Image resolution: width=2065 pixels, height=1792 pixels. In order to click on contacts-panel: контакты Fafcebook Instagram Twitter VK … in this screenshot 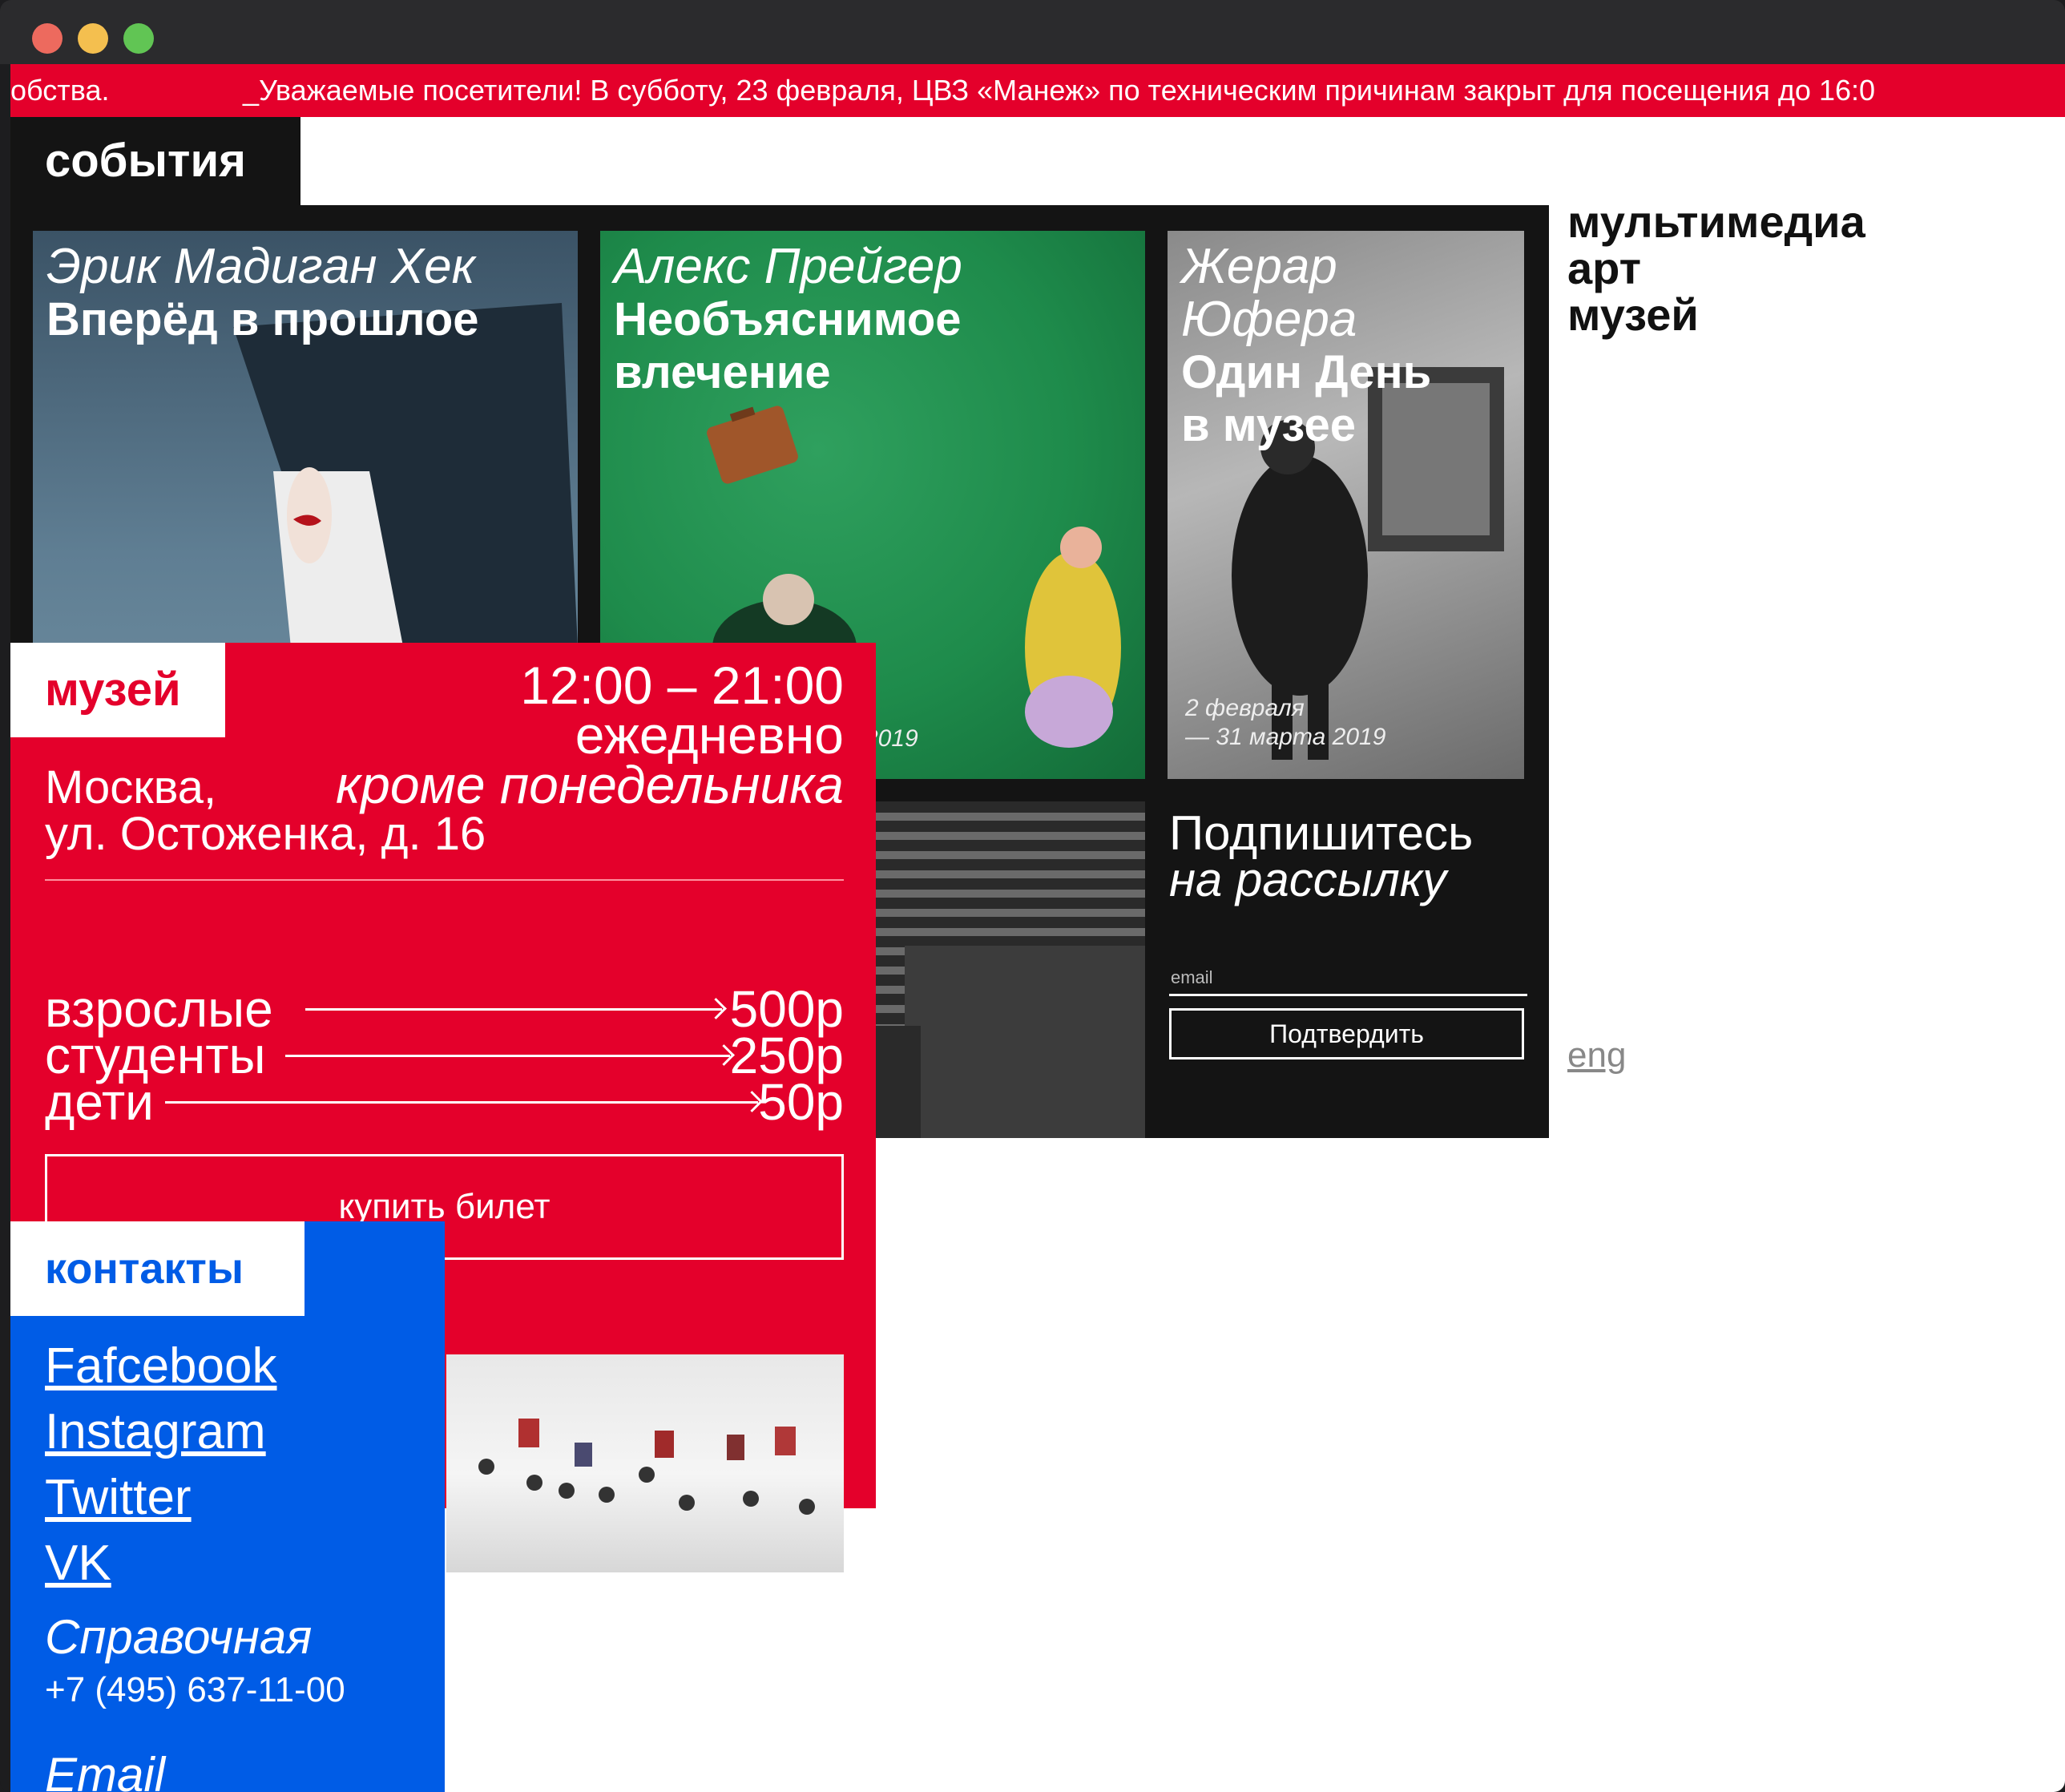, I will do `click(228, 1507)`.